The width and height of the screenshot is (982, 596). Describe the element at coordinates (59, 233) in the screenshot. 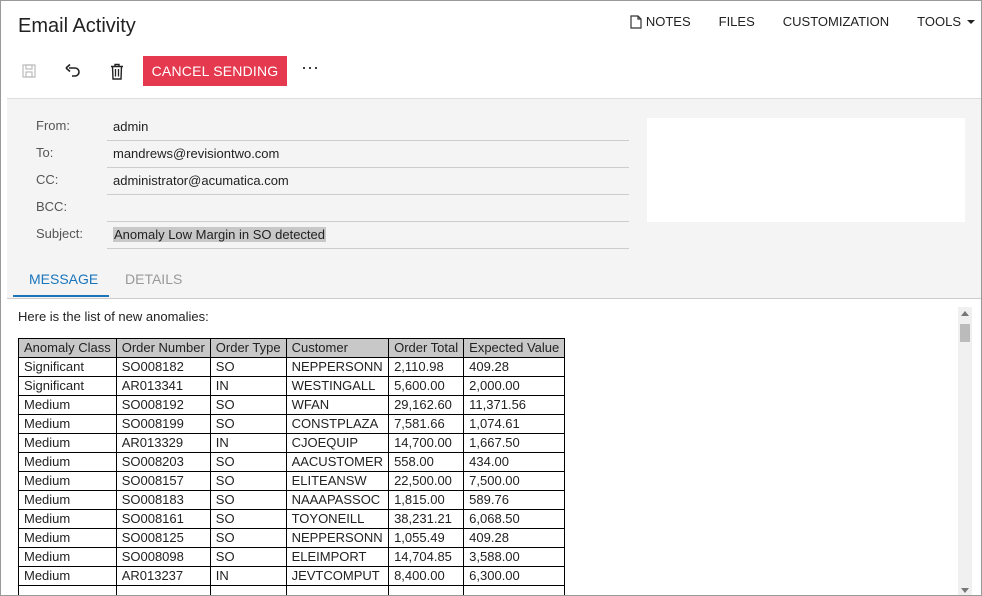

I see `subject-label: Subject:` at that location.